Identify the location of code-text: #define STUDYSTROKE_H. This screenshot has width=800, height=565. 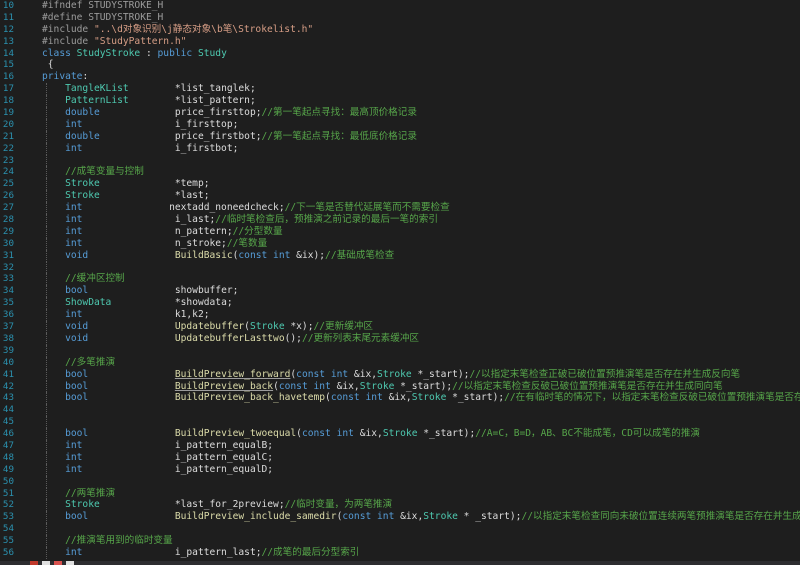
(102, 18).